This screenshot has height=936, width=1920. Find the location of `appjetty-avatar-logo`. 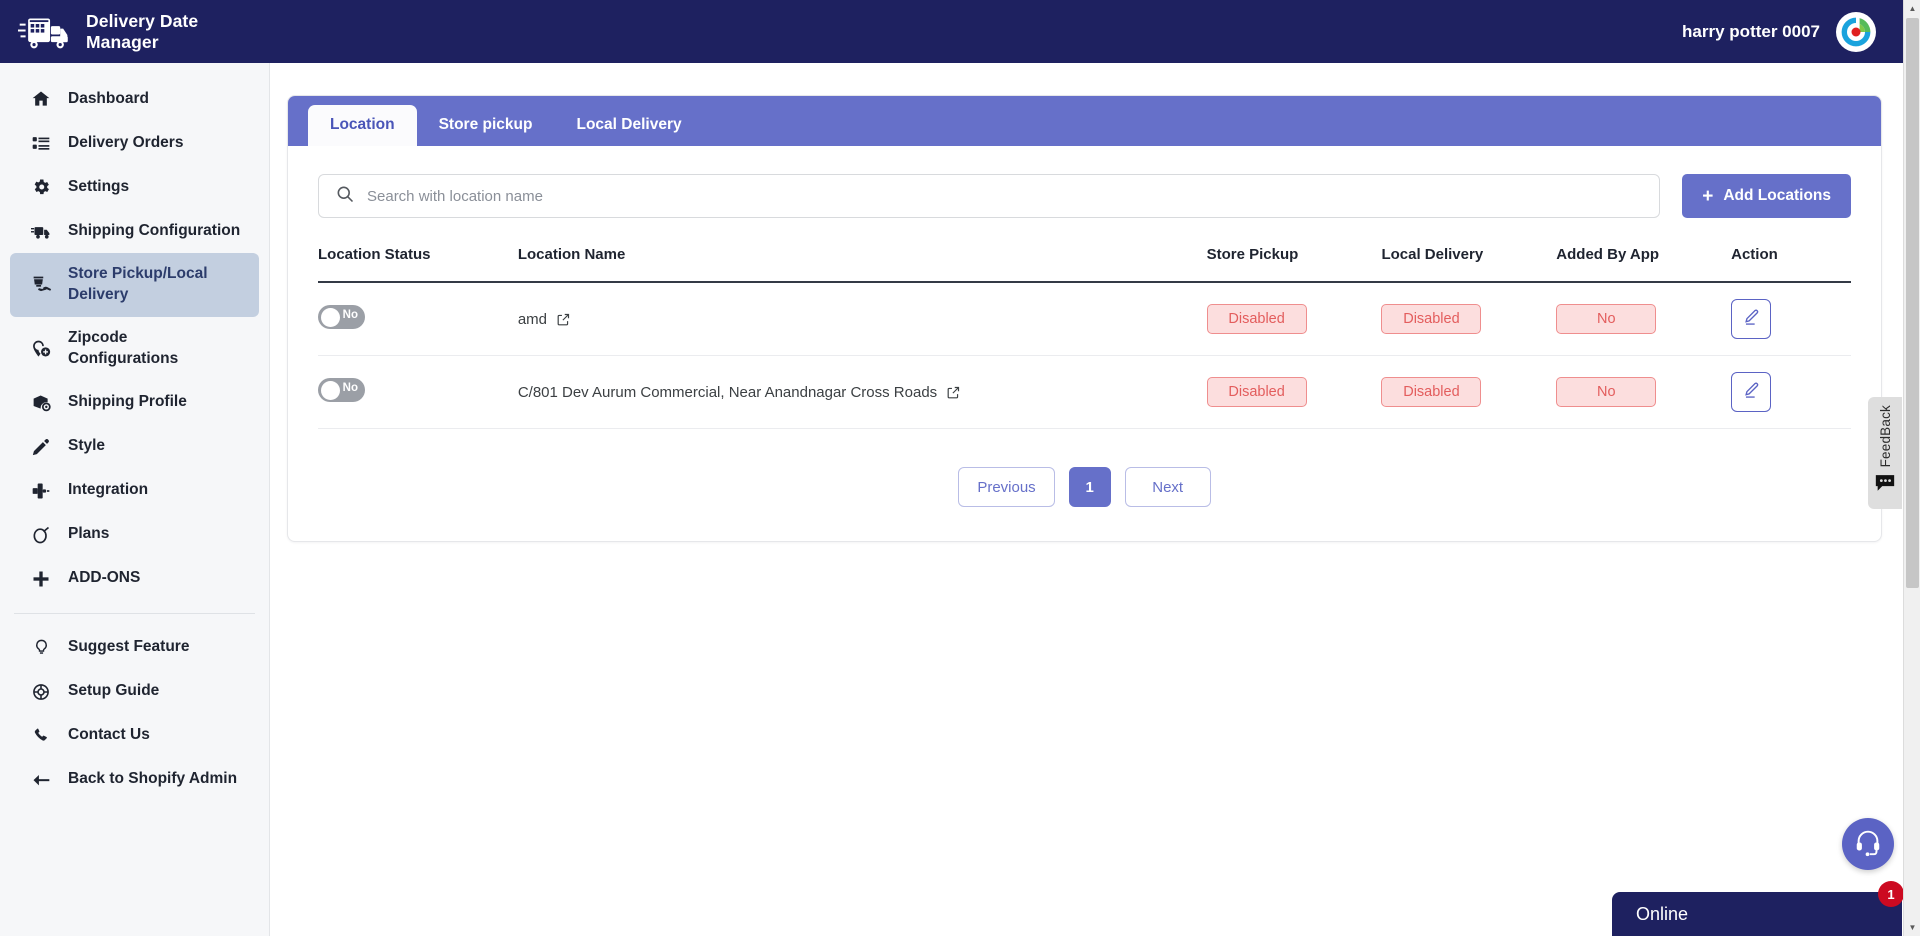

appjetty-avatar-logo is located at coordinates (1856, 31).